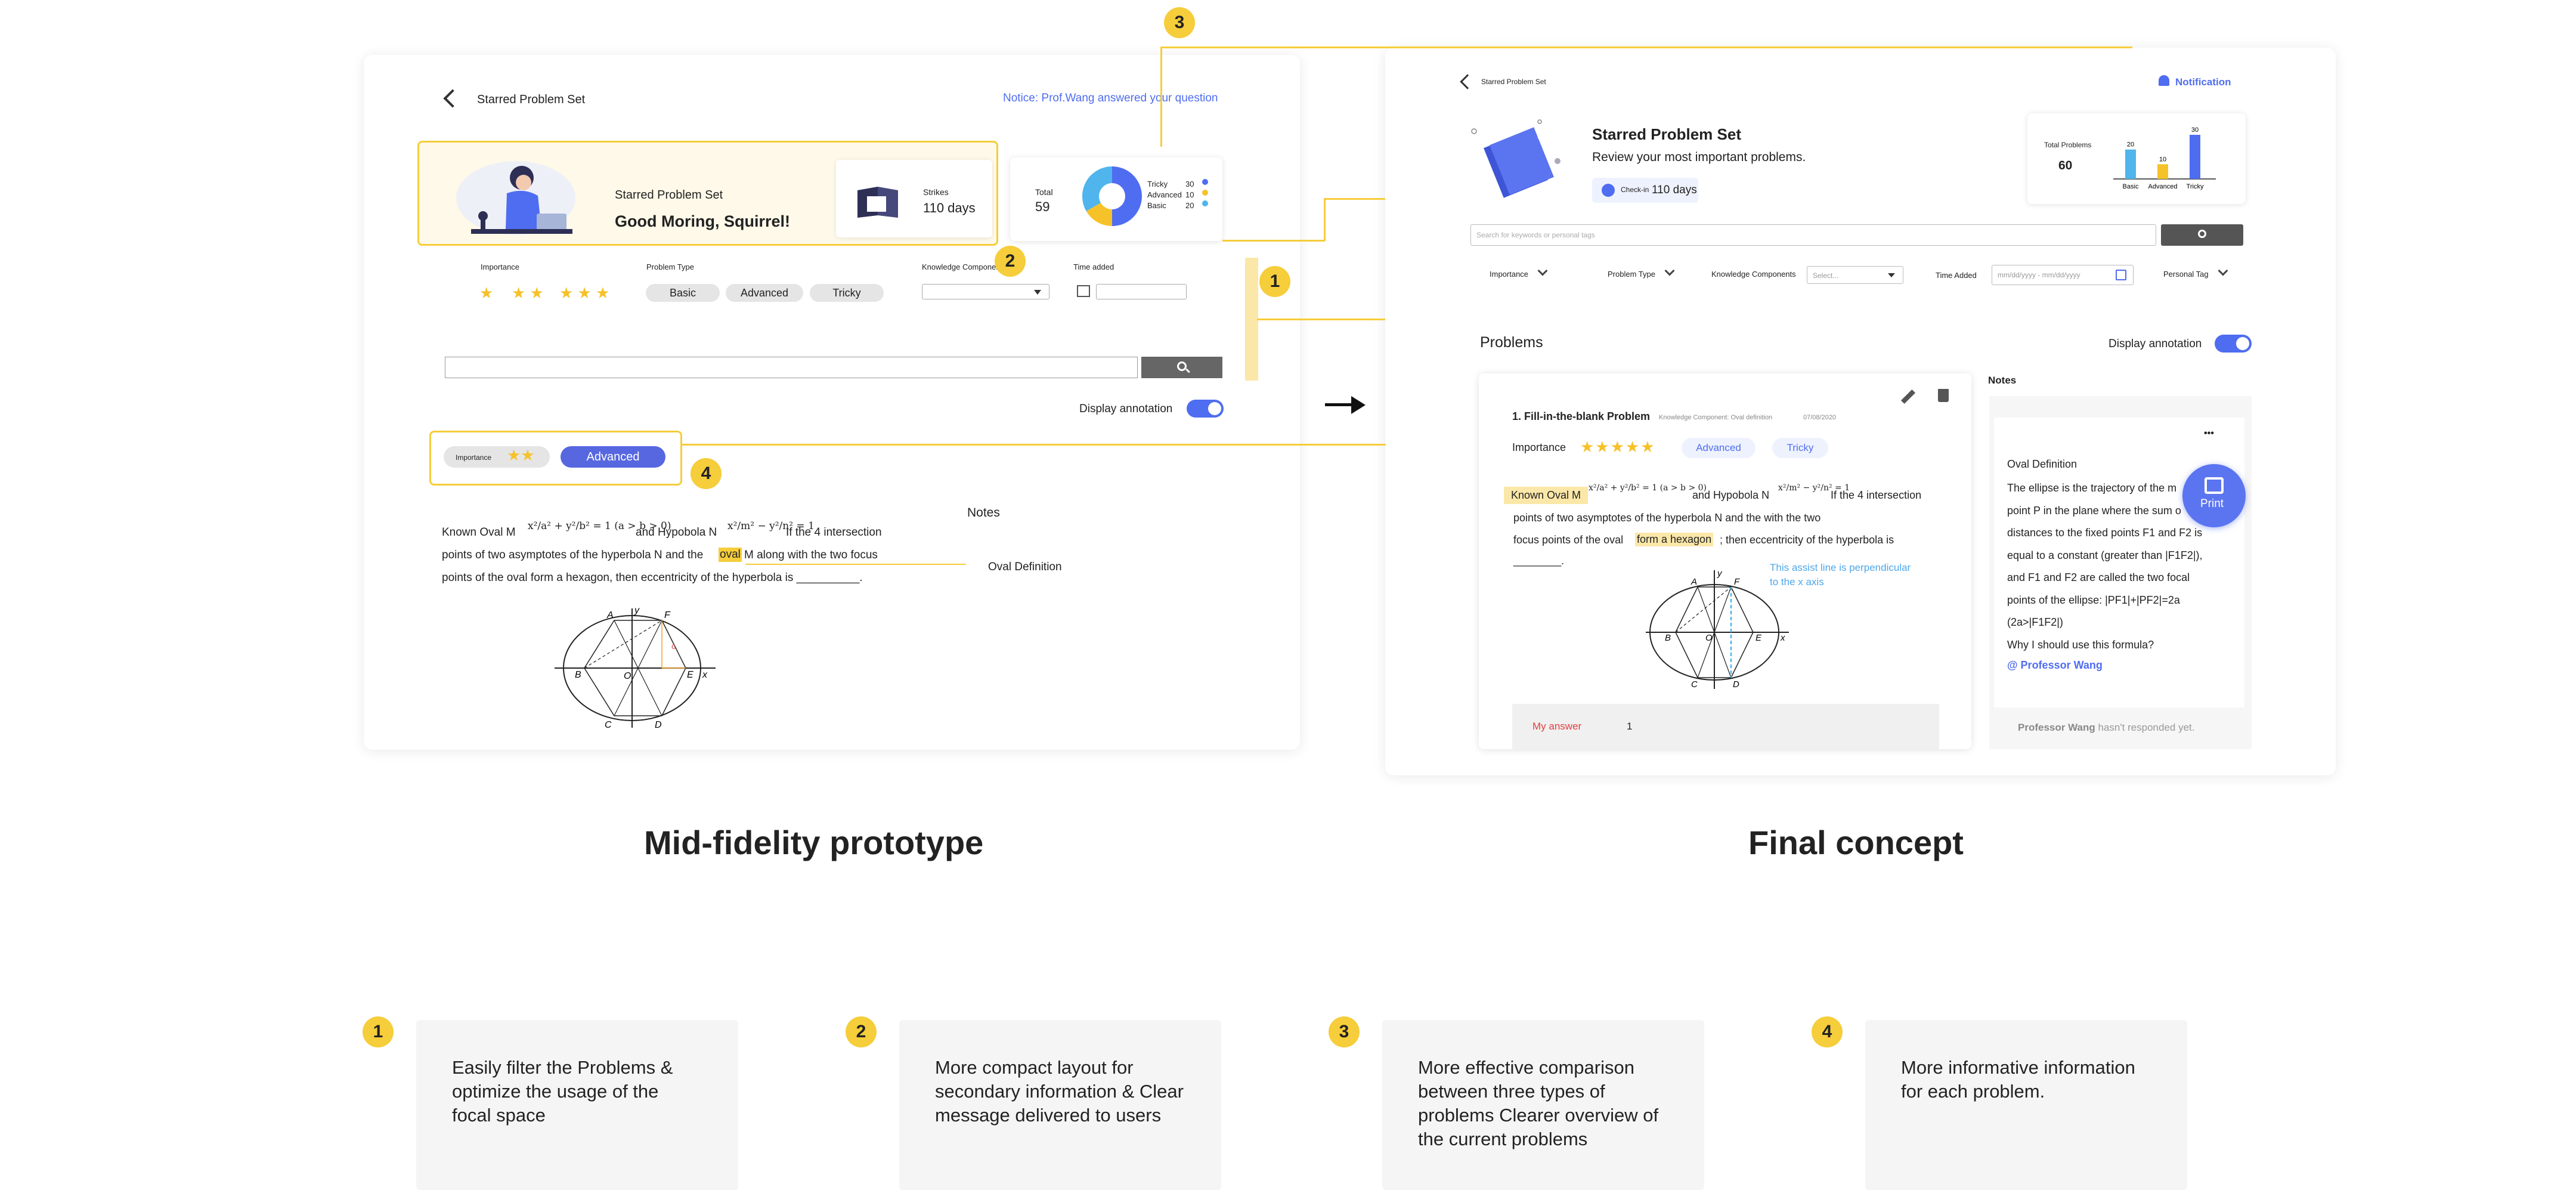 The width and height of the screenshot is (2576, 1190). Describe the element at coordinates (584, 293) in the screenshot. I see `filter-star-3: ★ ★ ★` at that location.